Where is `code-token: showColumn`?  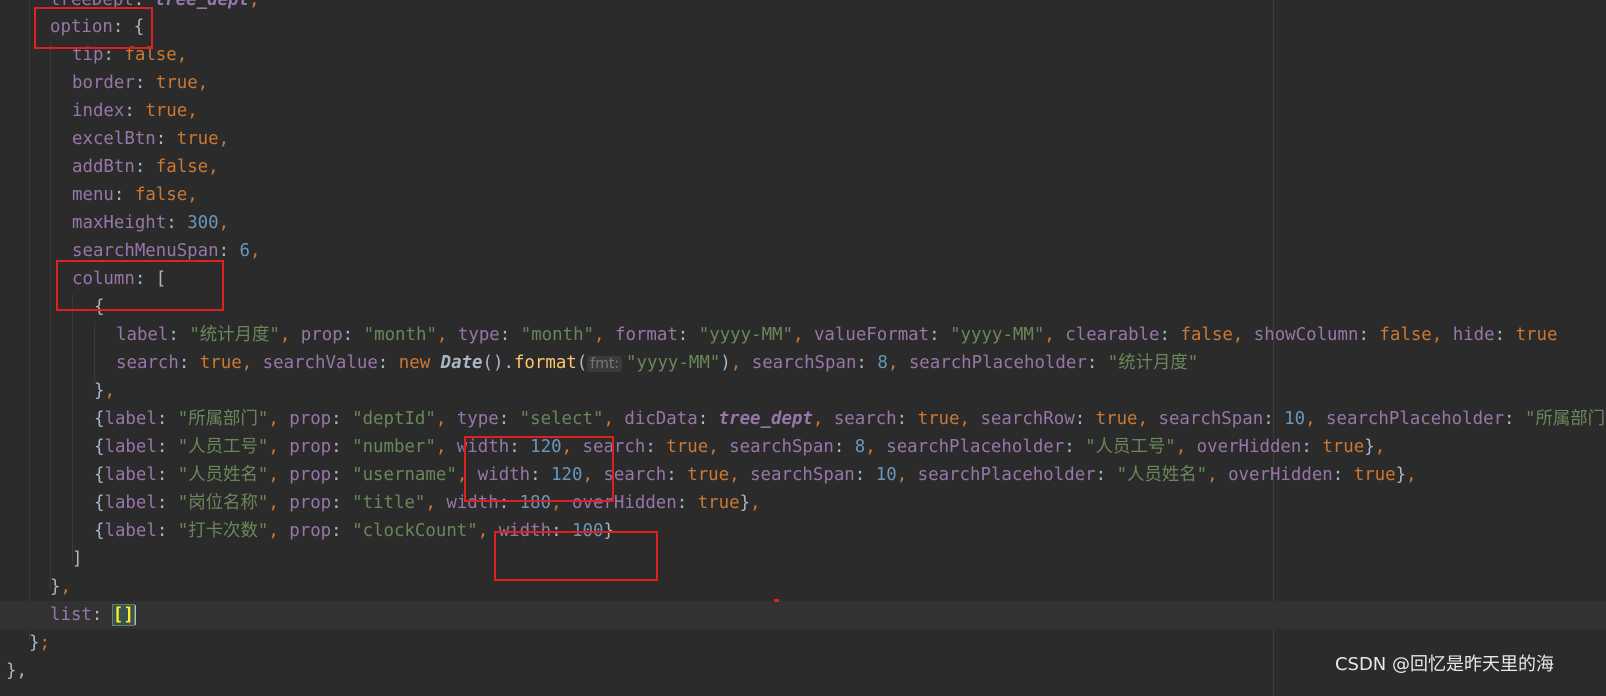
code-token: showColumn is located at coordinates (1306, 335).